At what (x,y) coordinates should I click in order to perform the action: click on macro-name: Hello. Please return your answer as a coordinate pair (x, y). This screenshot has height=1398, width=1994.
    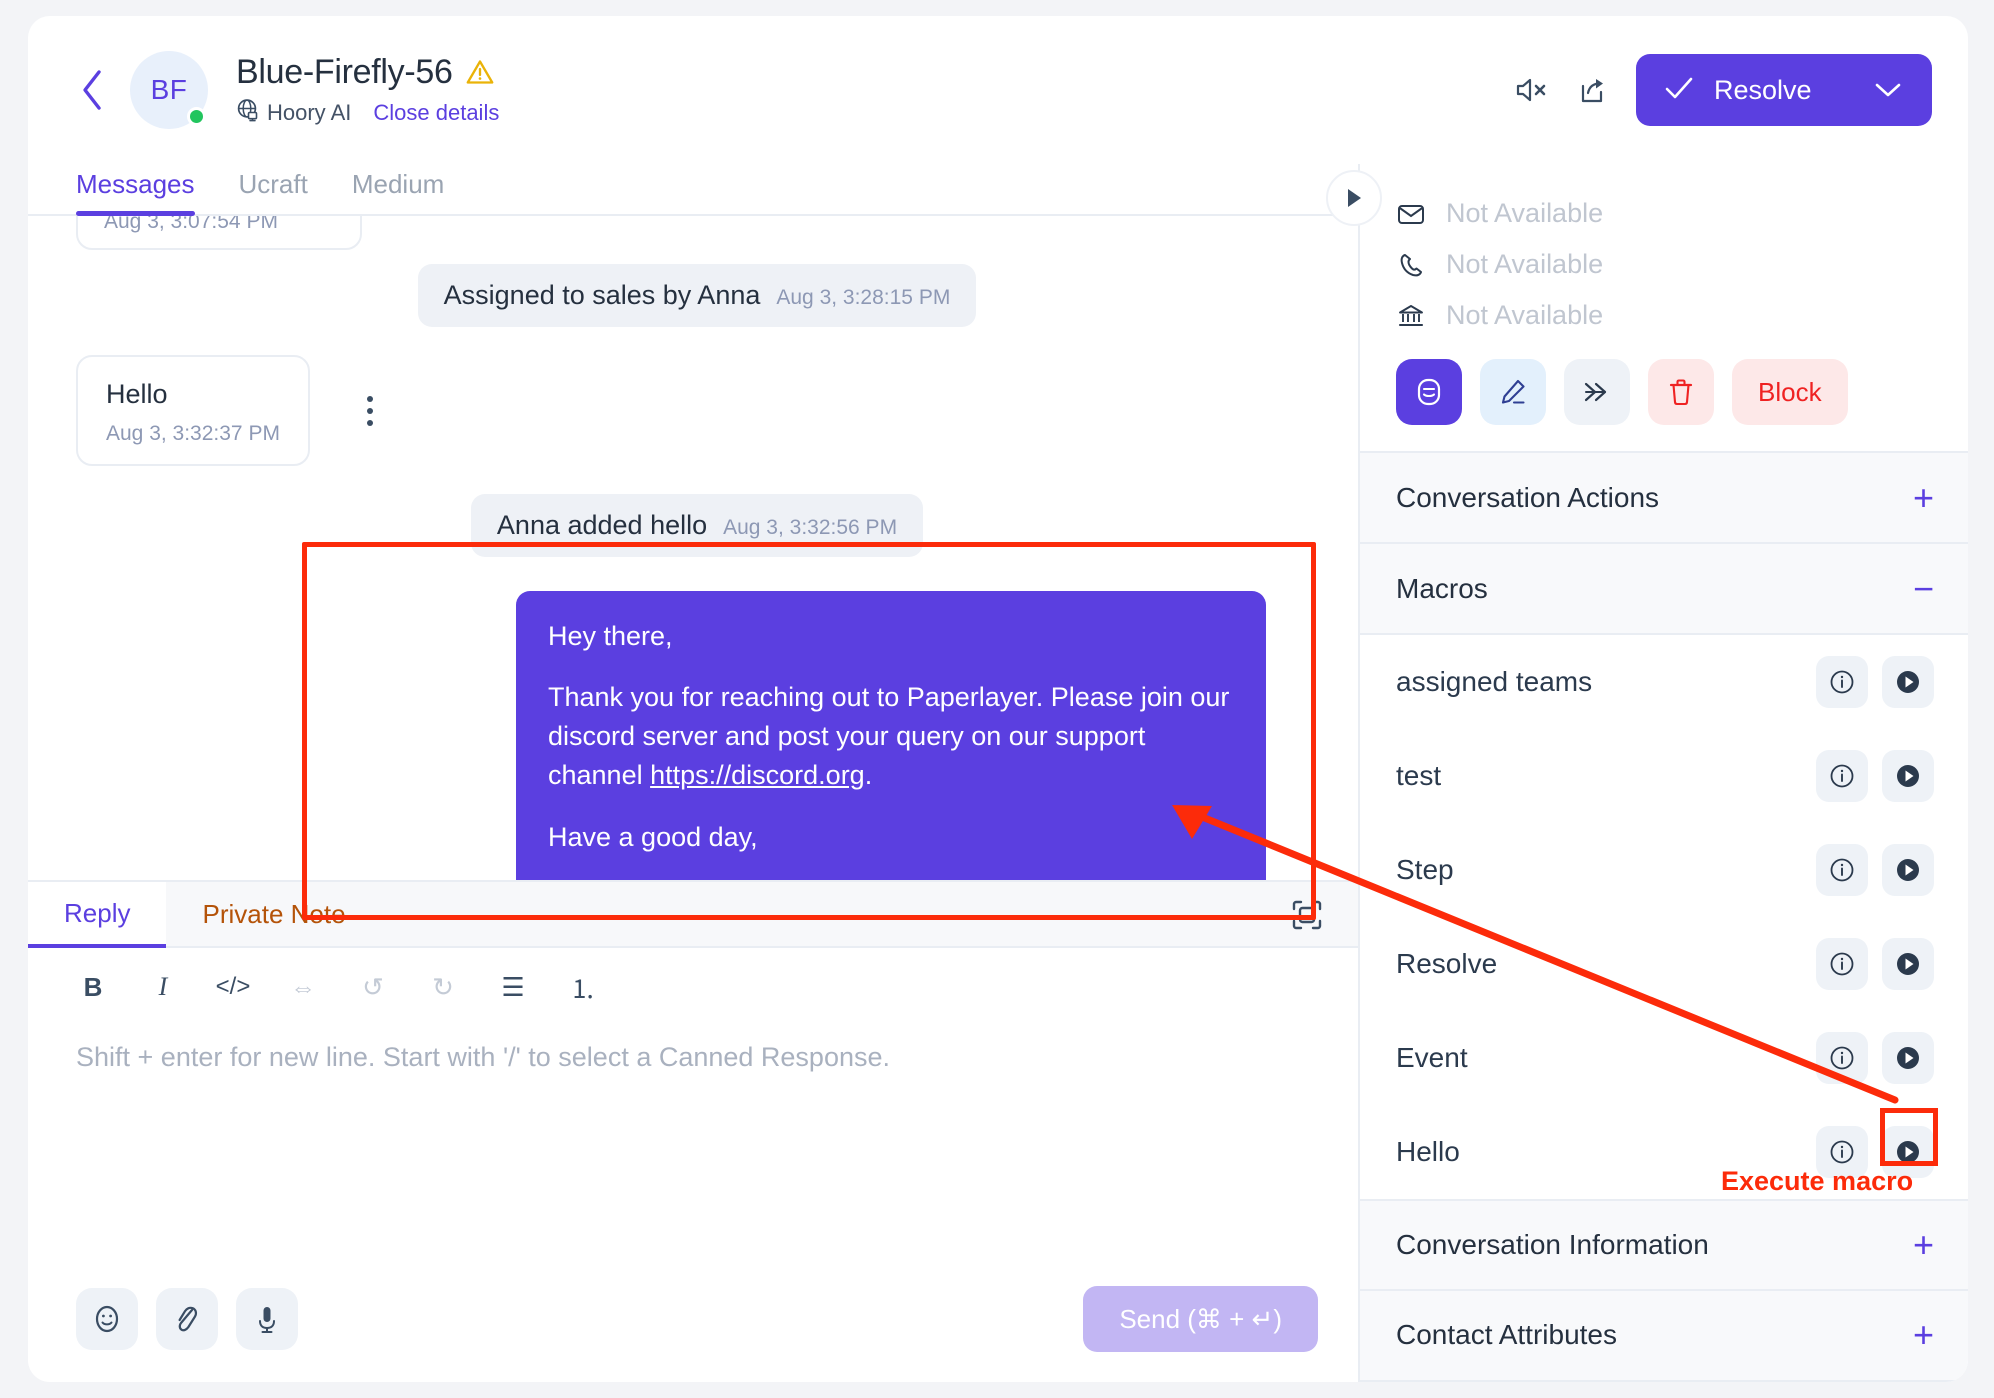
    Looking at the image, I should click on (1428, 1152).